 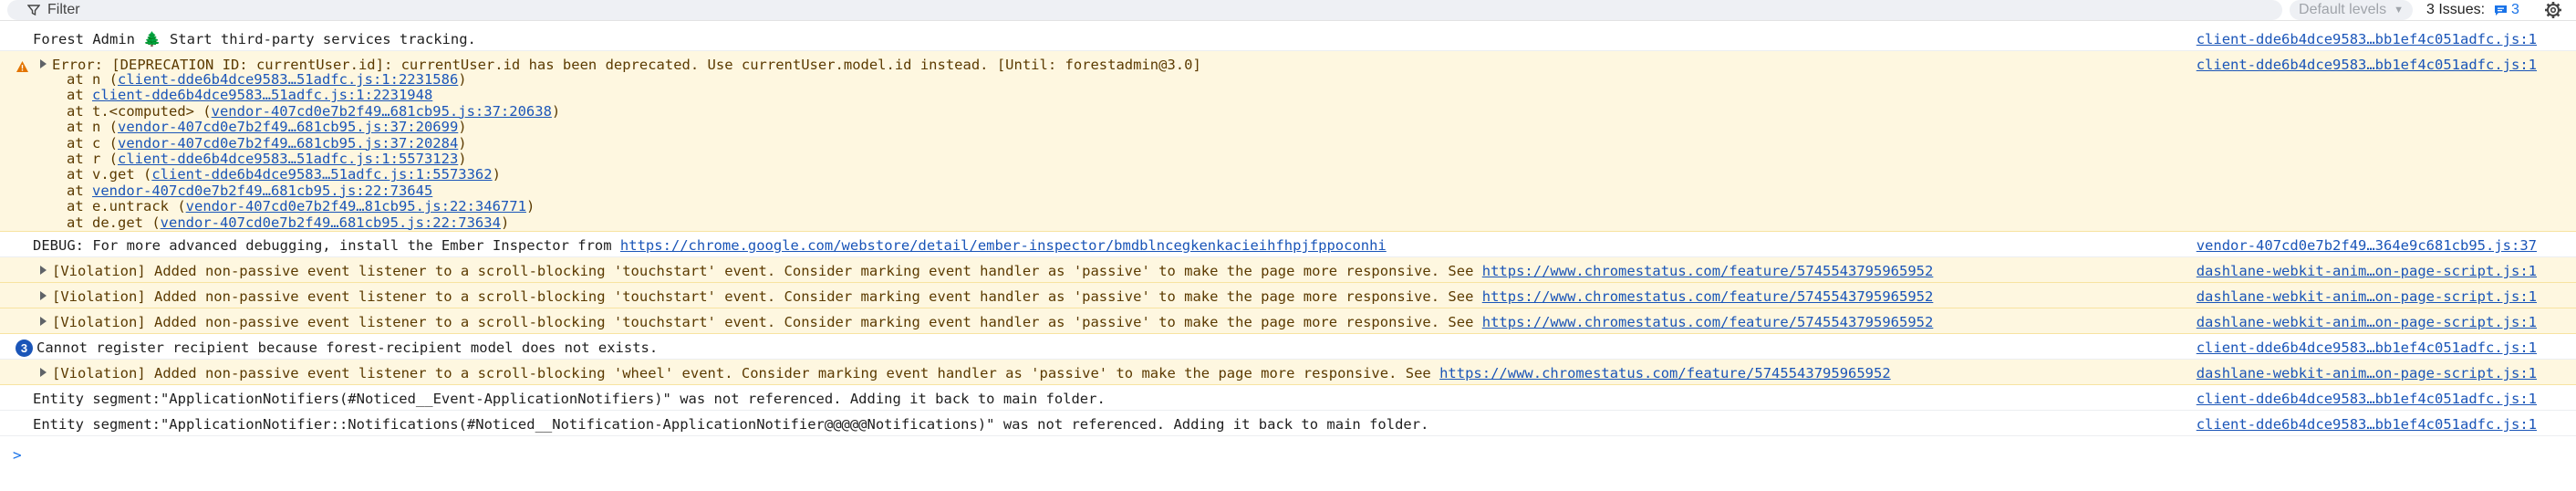 I want to click on stack-frame-prefix: at t.<computed> (, so click(x=139, y=111).